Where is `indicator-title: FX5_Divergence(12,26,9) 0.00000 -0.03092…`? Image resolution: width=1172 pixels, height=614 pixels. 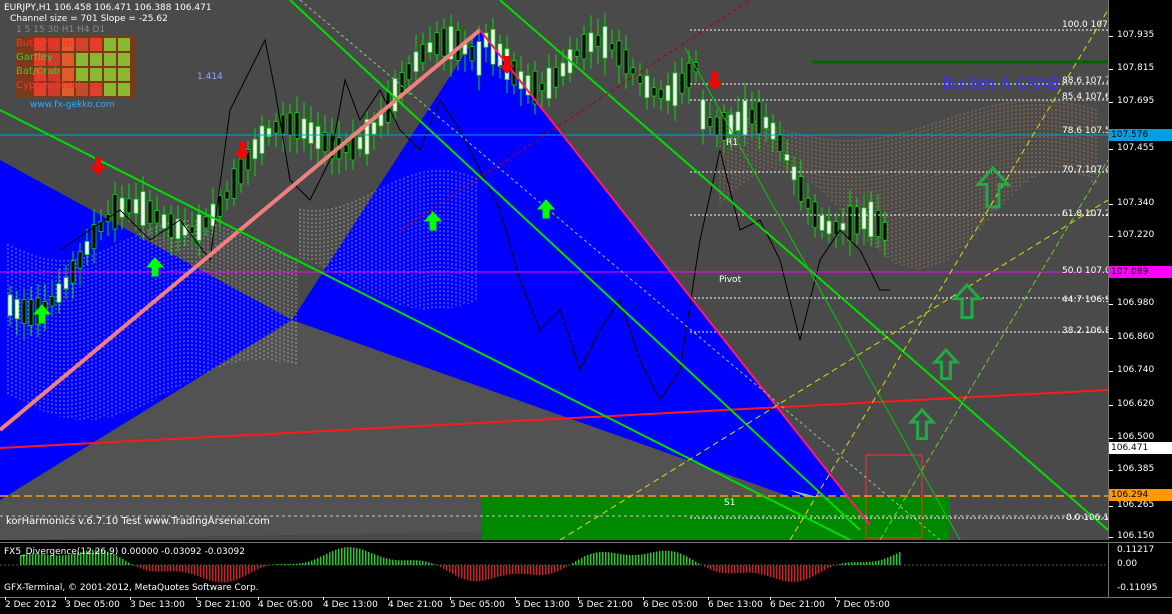 indicator-title: FX5_Divergence(12,26,9) 0.00000 -0.03092… is located at coordinates (124, 552).